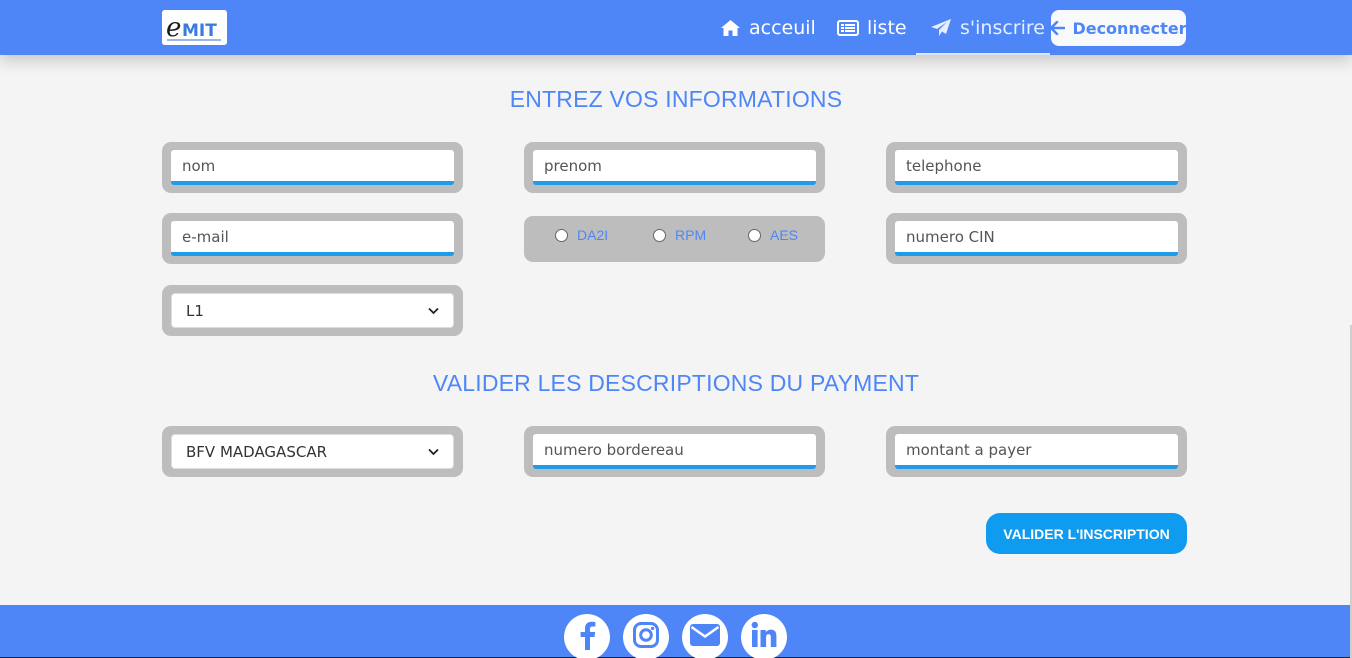 Image resolution: width=1352 pixels, height=658 pixels. I want to click on parcours-radio-group: DA2I RPM AES, so click(674, 239).